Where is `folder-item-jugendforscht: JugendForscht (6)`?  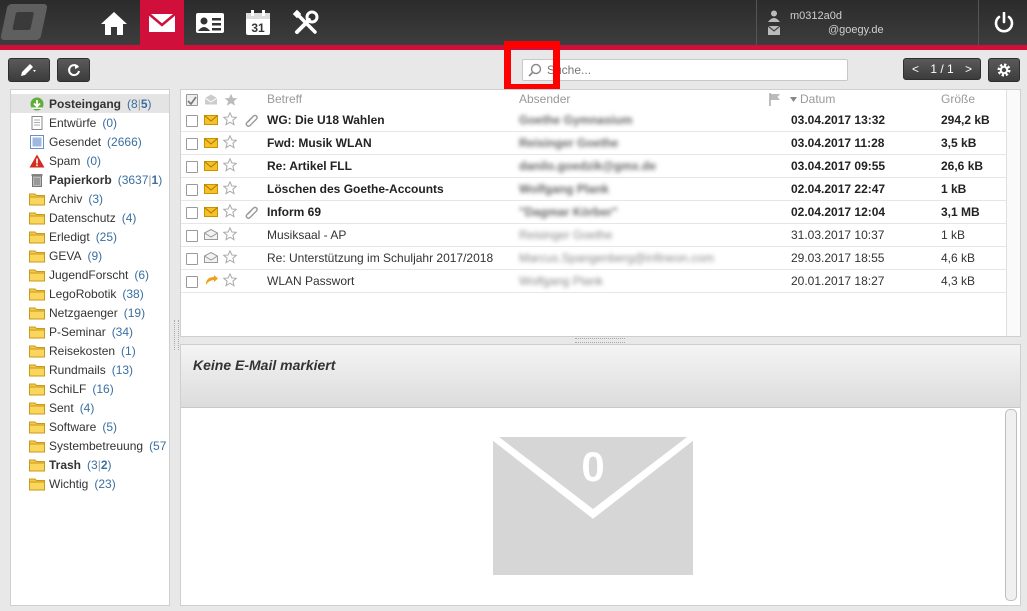 folder-item-jugendforscht: JugendForscht (6) is located at coordinates (90, 274).